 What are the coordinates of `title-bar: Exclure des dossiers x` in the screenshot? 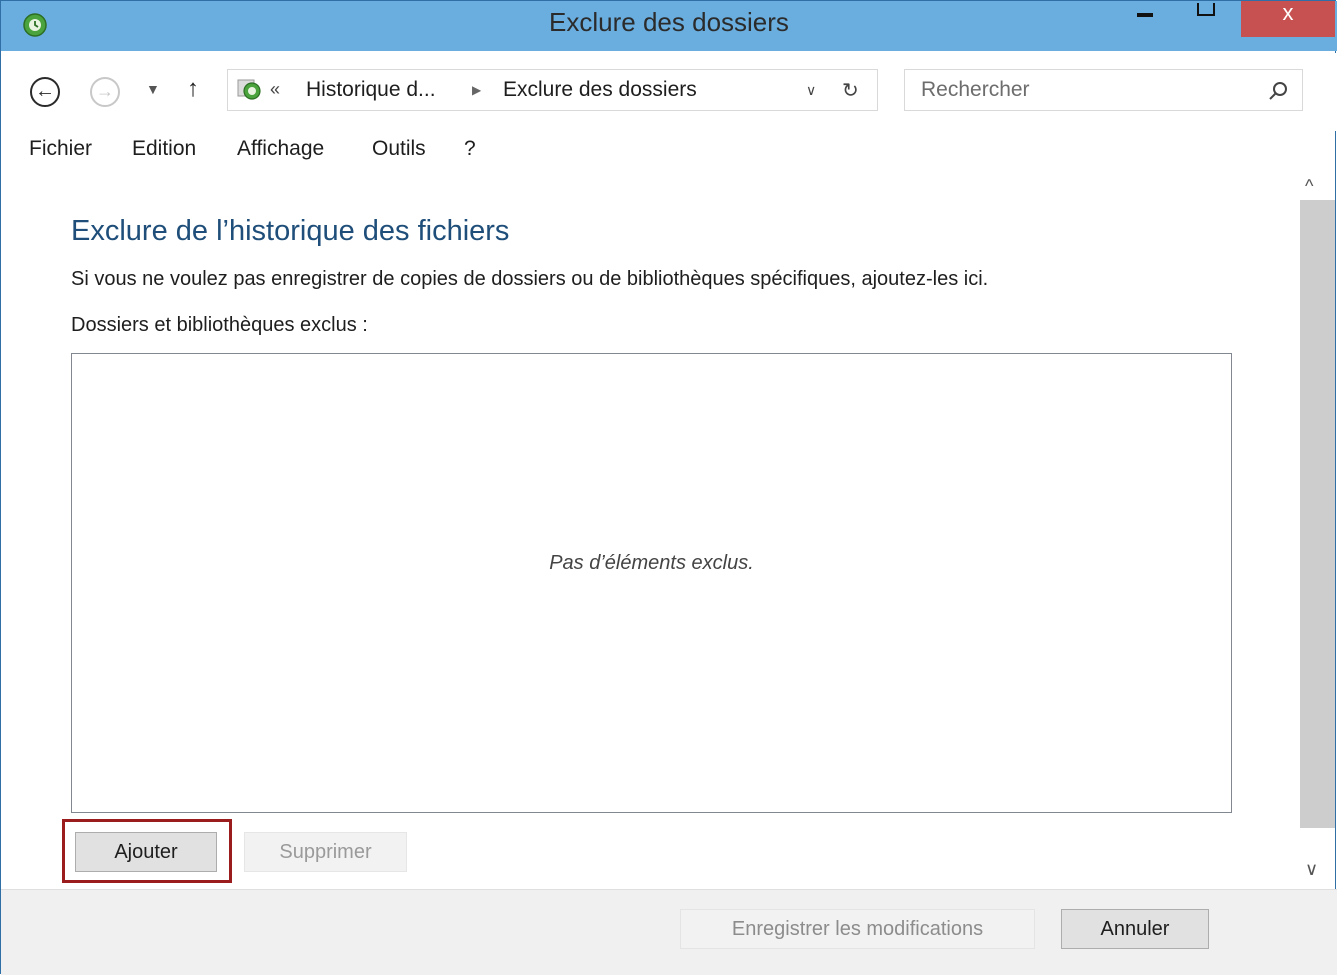 It's located at (669, 26).